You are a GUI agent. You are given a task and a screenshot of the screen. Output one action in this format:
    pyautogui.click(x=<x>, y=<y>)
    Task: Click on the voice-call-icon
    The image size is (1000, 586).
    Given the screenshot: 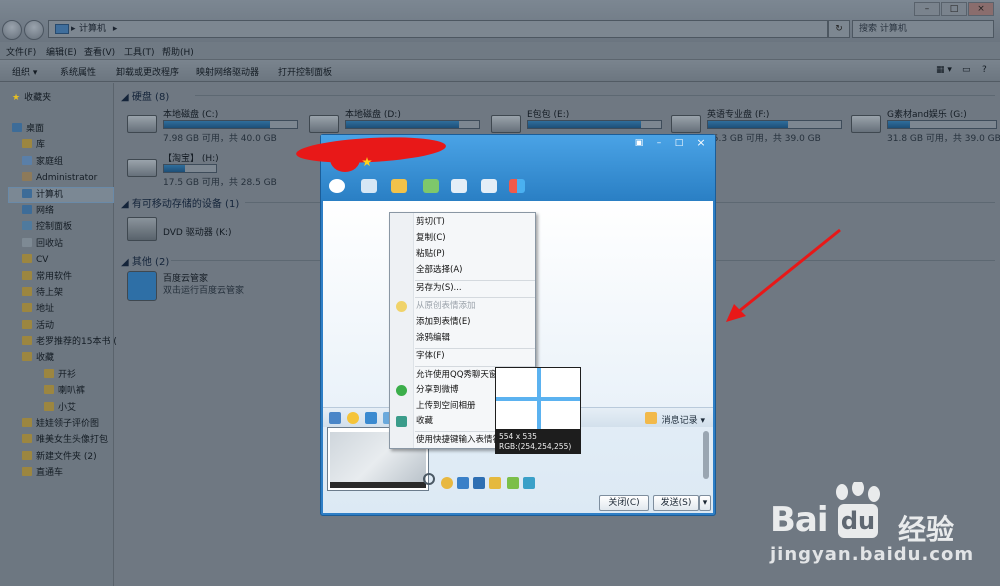 What is the action you would take?
    pyautogui.click(x=369, y=186)
    